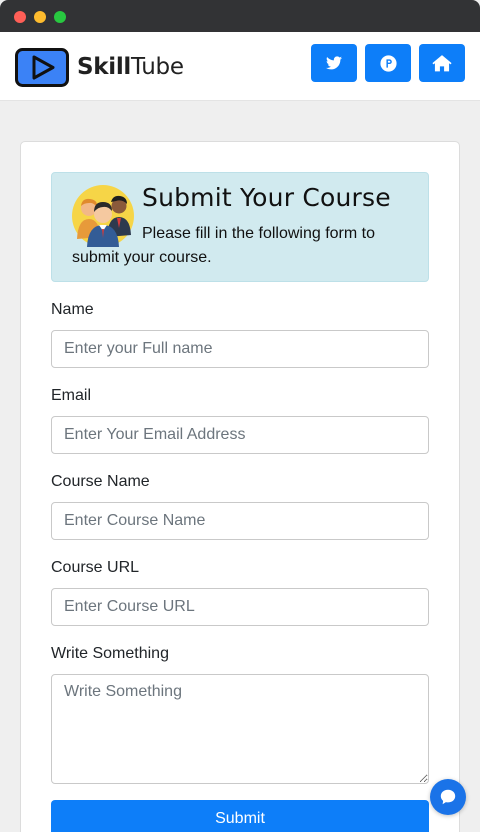 This screenshot has height=832, width=480. Describe the element at coordinates (240, 729) in the screenshot. I see `message-textarea` at that location.